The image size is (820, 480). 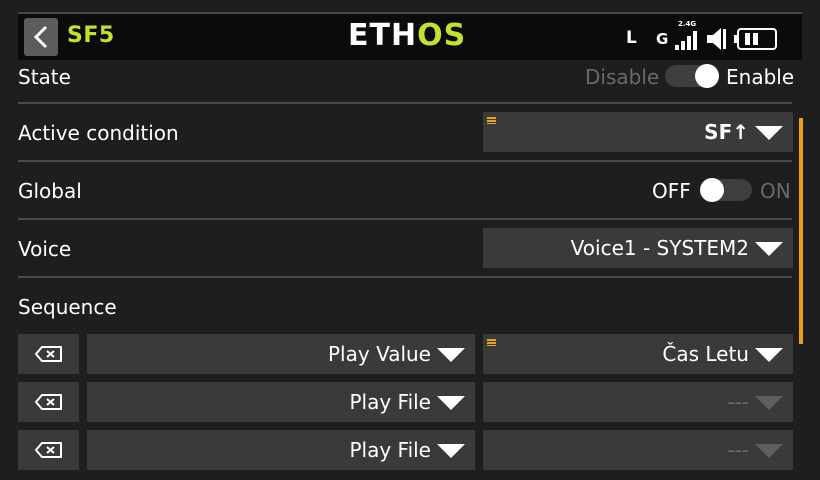 I want to click on logo-part-os: OS, so click(x=442, y=35).